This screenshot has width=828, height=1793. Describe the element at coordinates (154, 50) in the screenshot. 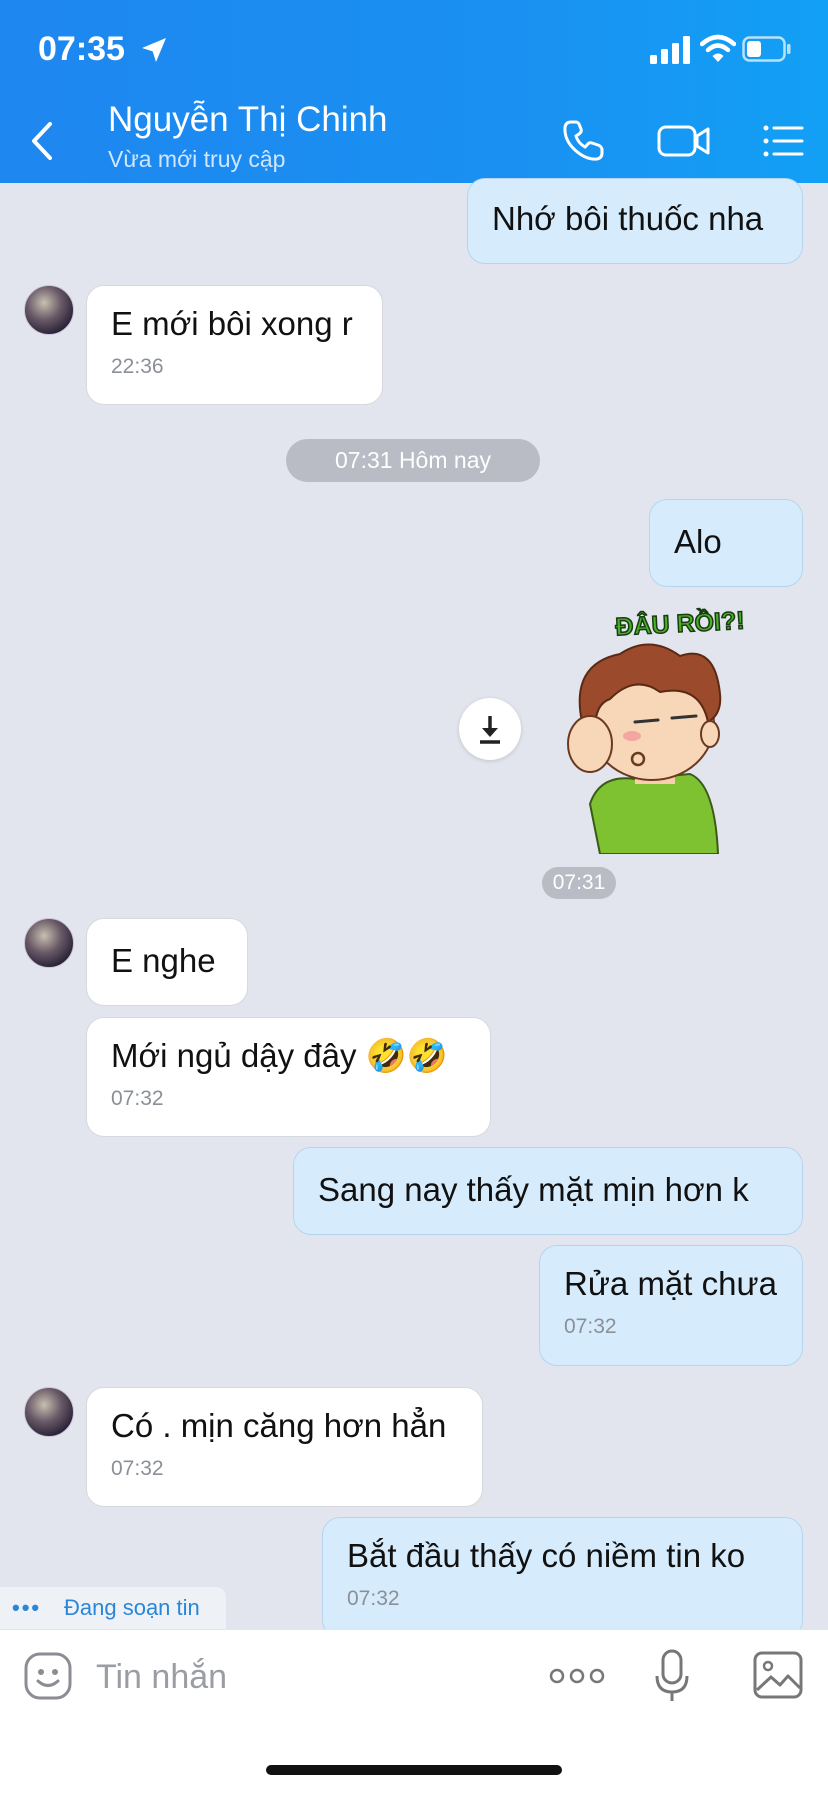

I see `location-arrow-icon` at that location.